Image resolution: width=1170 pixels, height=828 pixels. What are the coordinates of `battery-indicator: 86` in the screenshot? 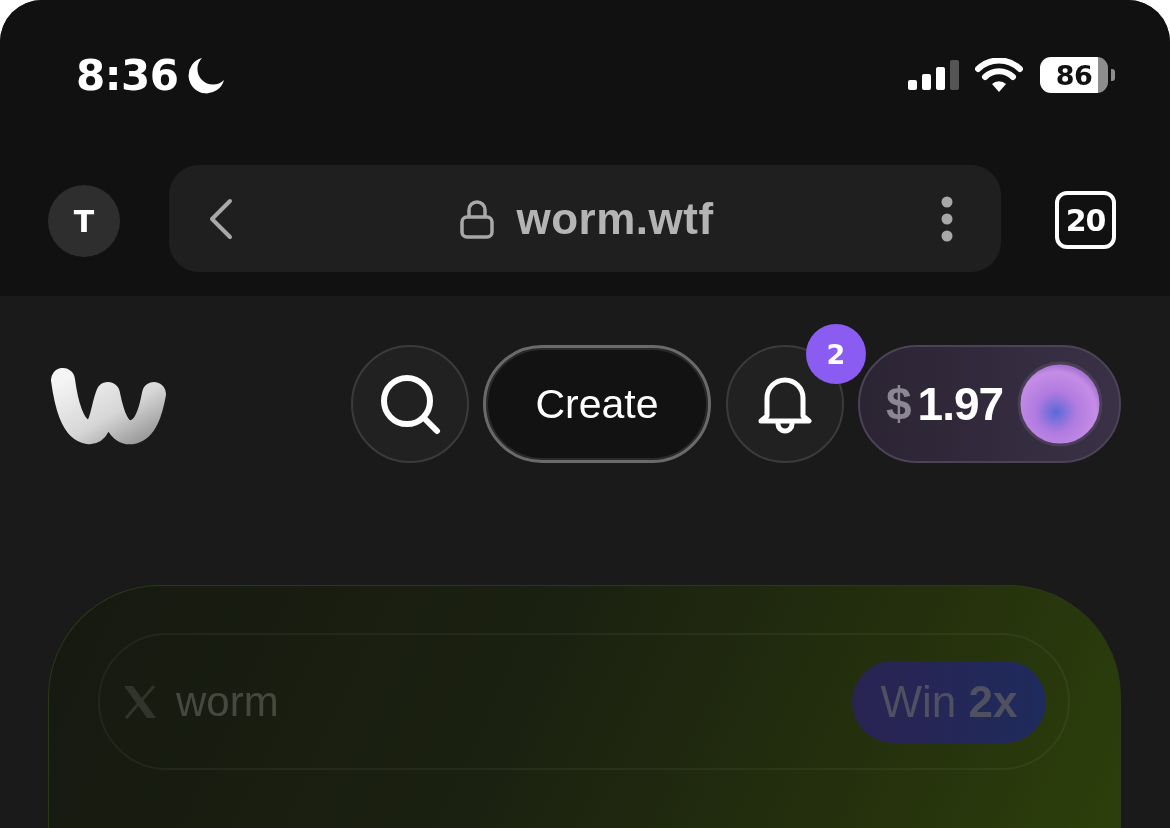 It's located at (1077, 75).